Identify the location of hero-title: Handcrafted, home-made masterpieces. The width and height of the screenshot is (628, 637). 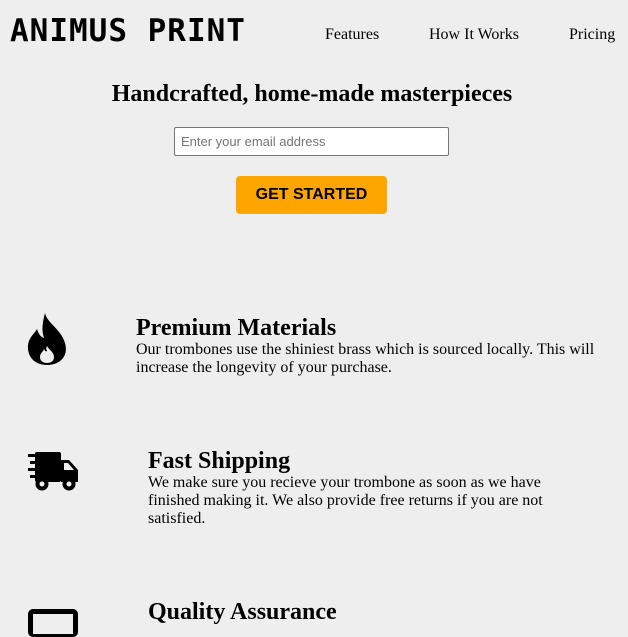
(312, 94).